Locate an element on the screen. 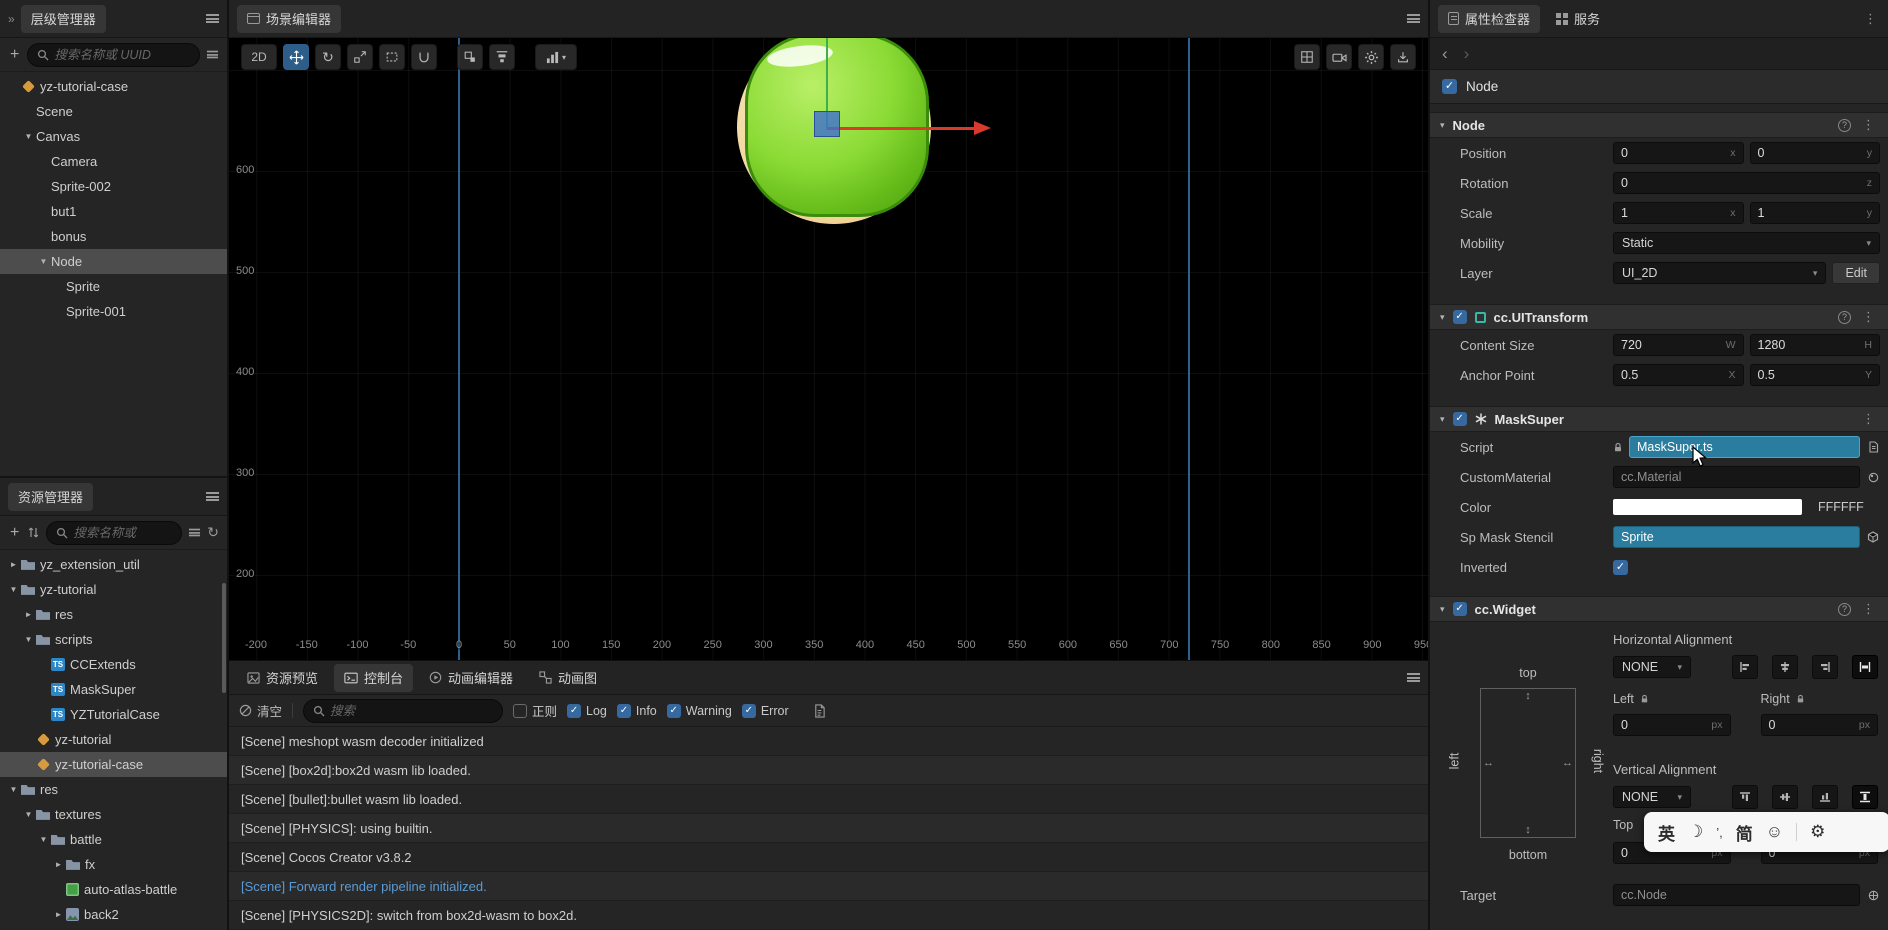  section-uitransform: ▾ cc.UITransform ? ⋮ is located at coordinates (1659, 317).